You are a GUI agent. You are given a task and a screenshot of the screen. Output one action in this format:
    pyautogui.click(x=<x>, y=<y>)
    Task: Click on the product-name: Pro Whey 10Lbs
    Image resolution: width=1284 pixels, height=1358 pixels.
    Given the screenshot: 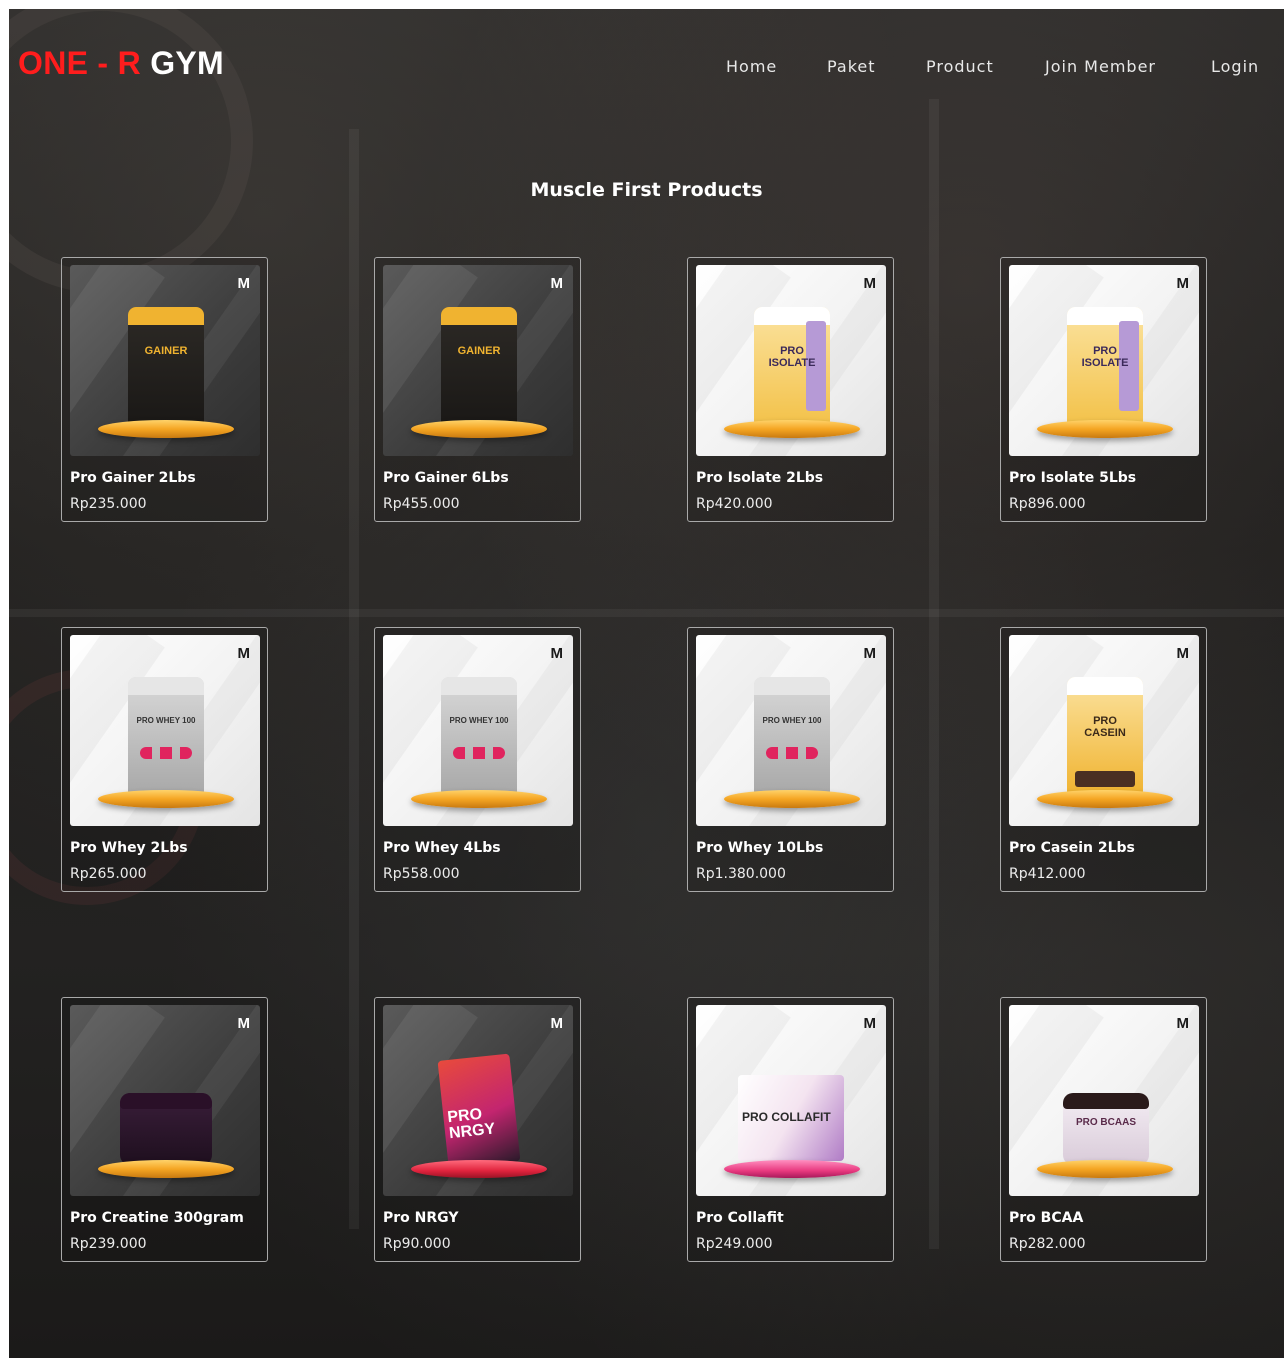 What is the action you would take?
    pyautogui.click(x=760, y=848)
    